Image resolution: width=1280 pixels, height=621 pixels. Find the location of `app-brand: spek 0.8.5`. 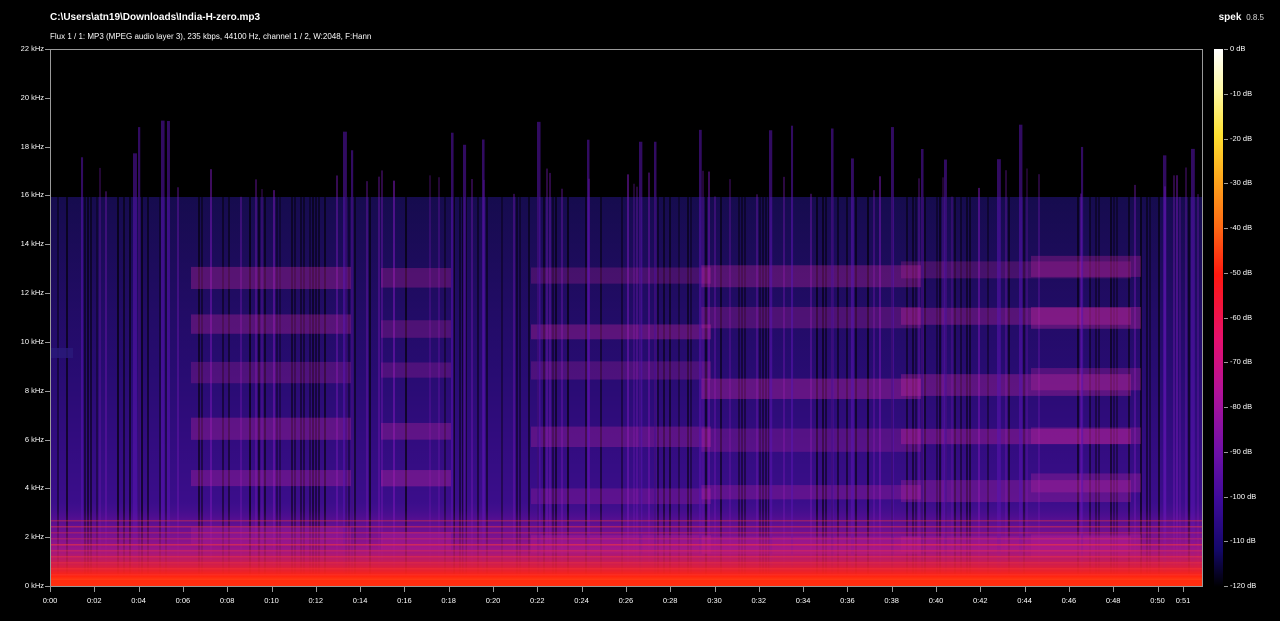

app-brand: spek 0.8.5 is located at coordinates (1241, 17).